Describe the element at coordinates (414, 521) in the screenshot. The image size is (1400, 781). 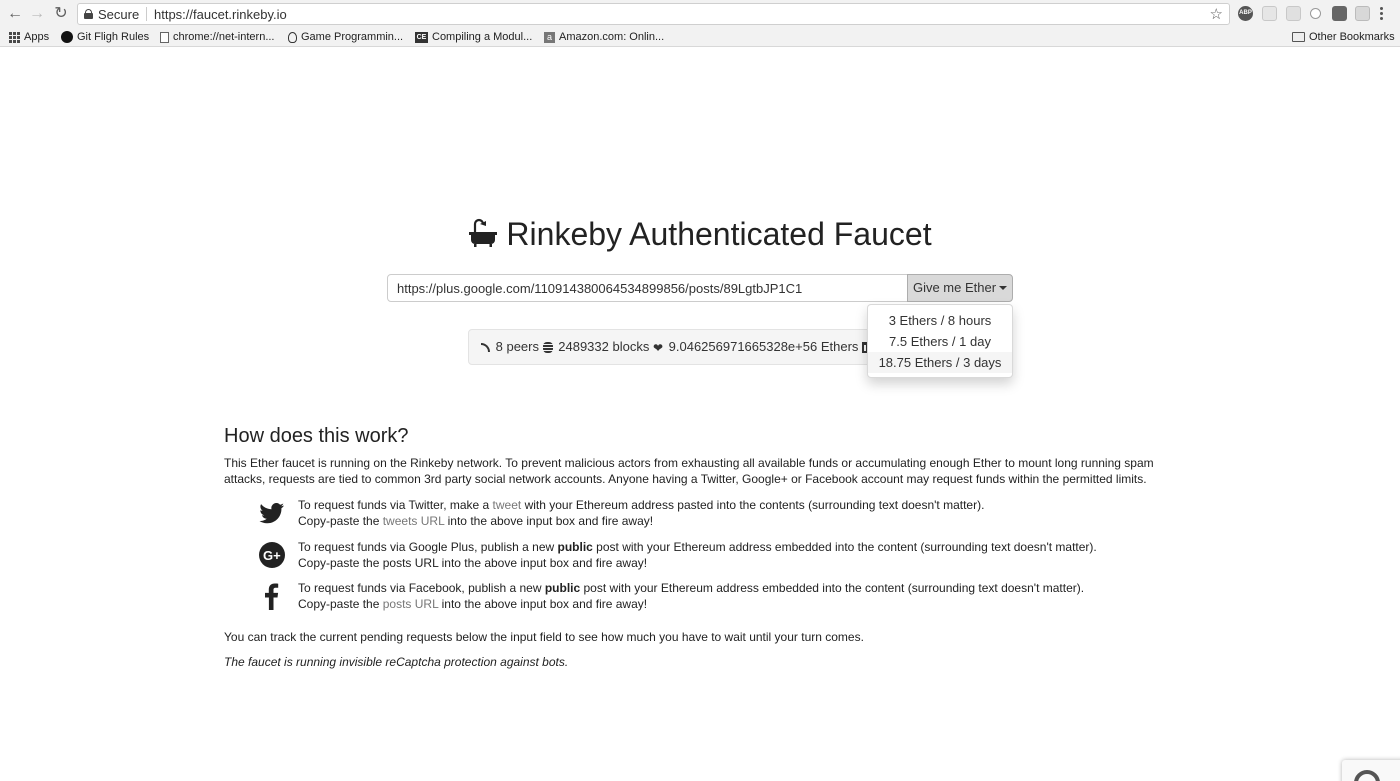
I see `tweets-url-link: tweets URL` at that location.